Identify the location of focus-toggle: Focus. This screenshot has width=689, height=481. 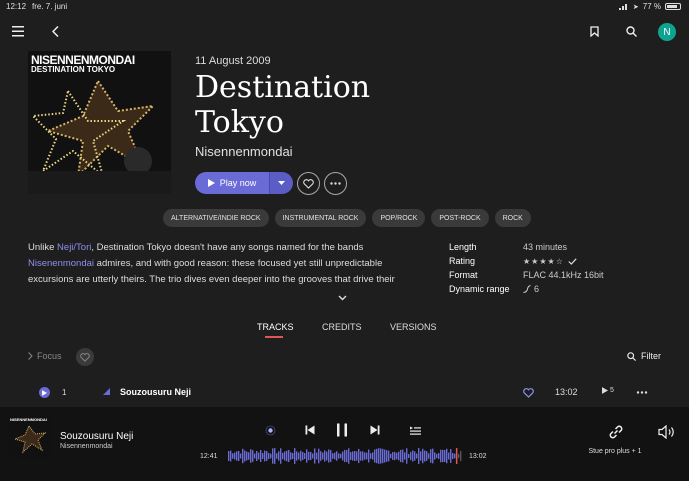
(45, 356).